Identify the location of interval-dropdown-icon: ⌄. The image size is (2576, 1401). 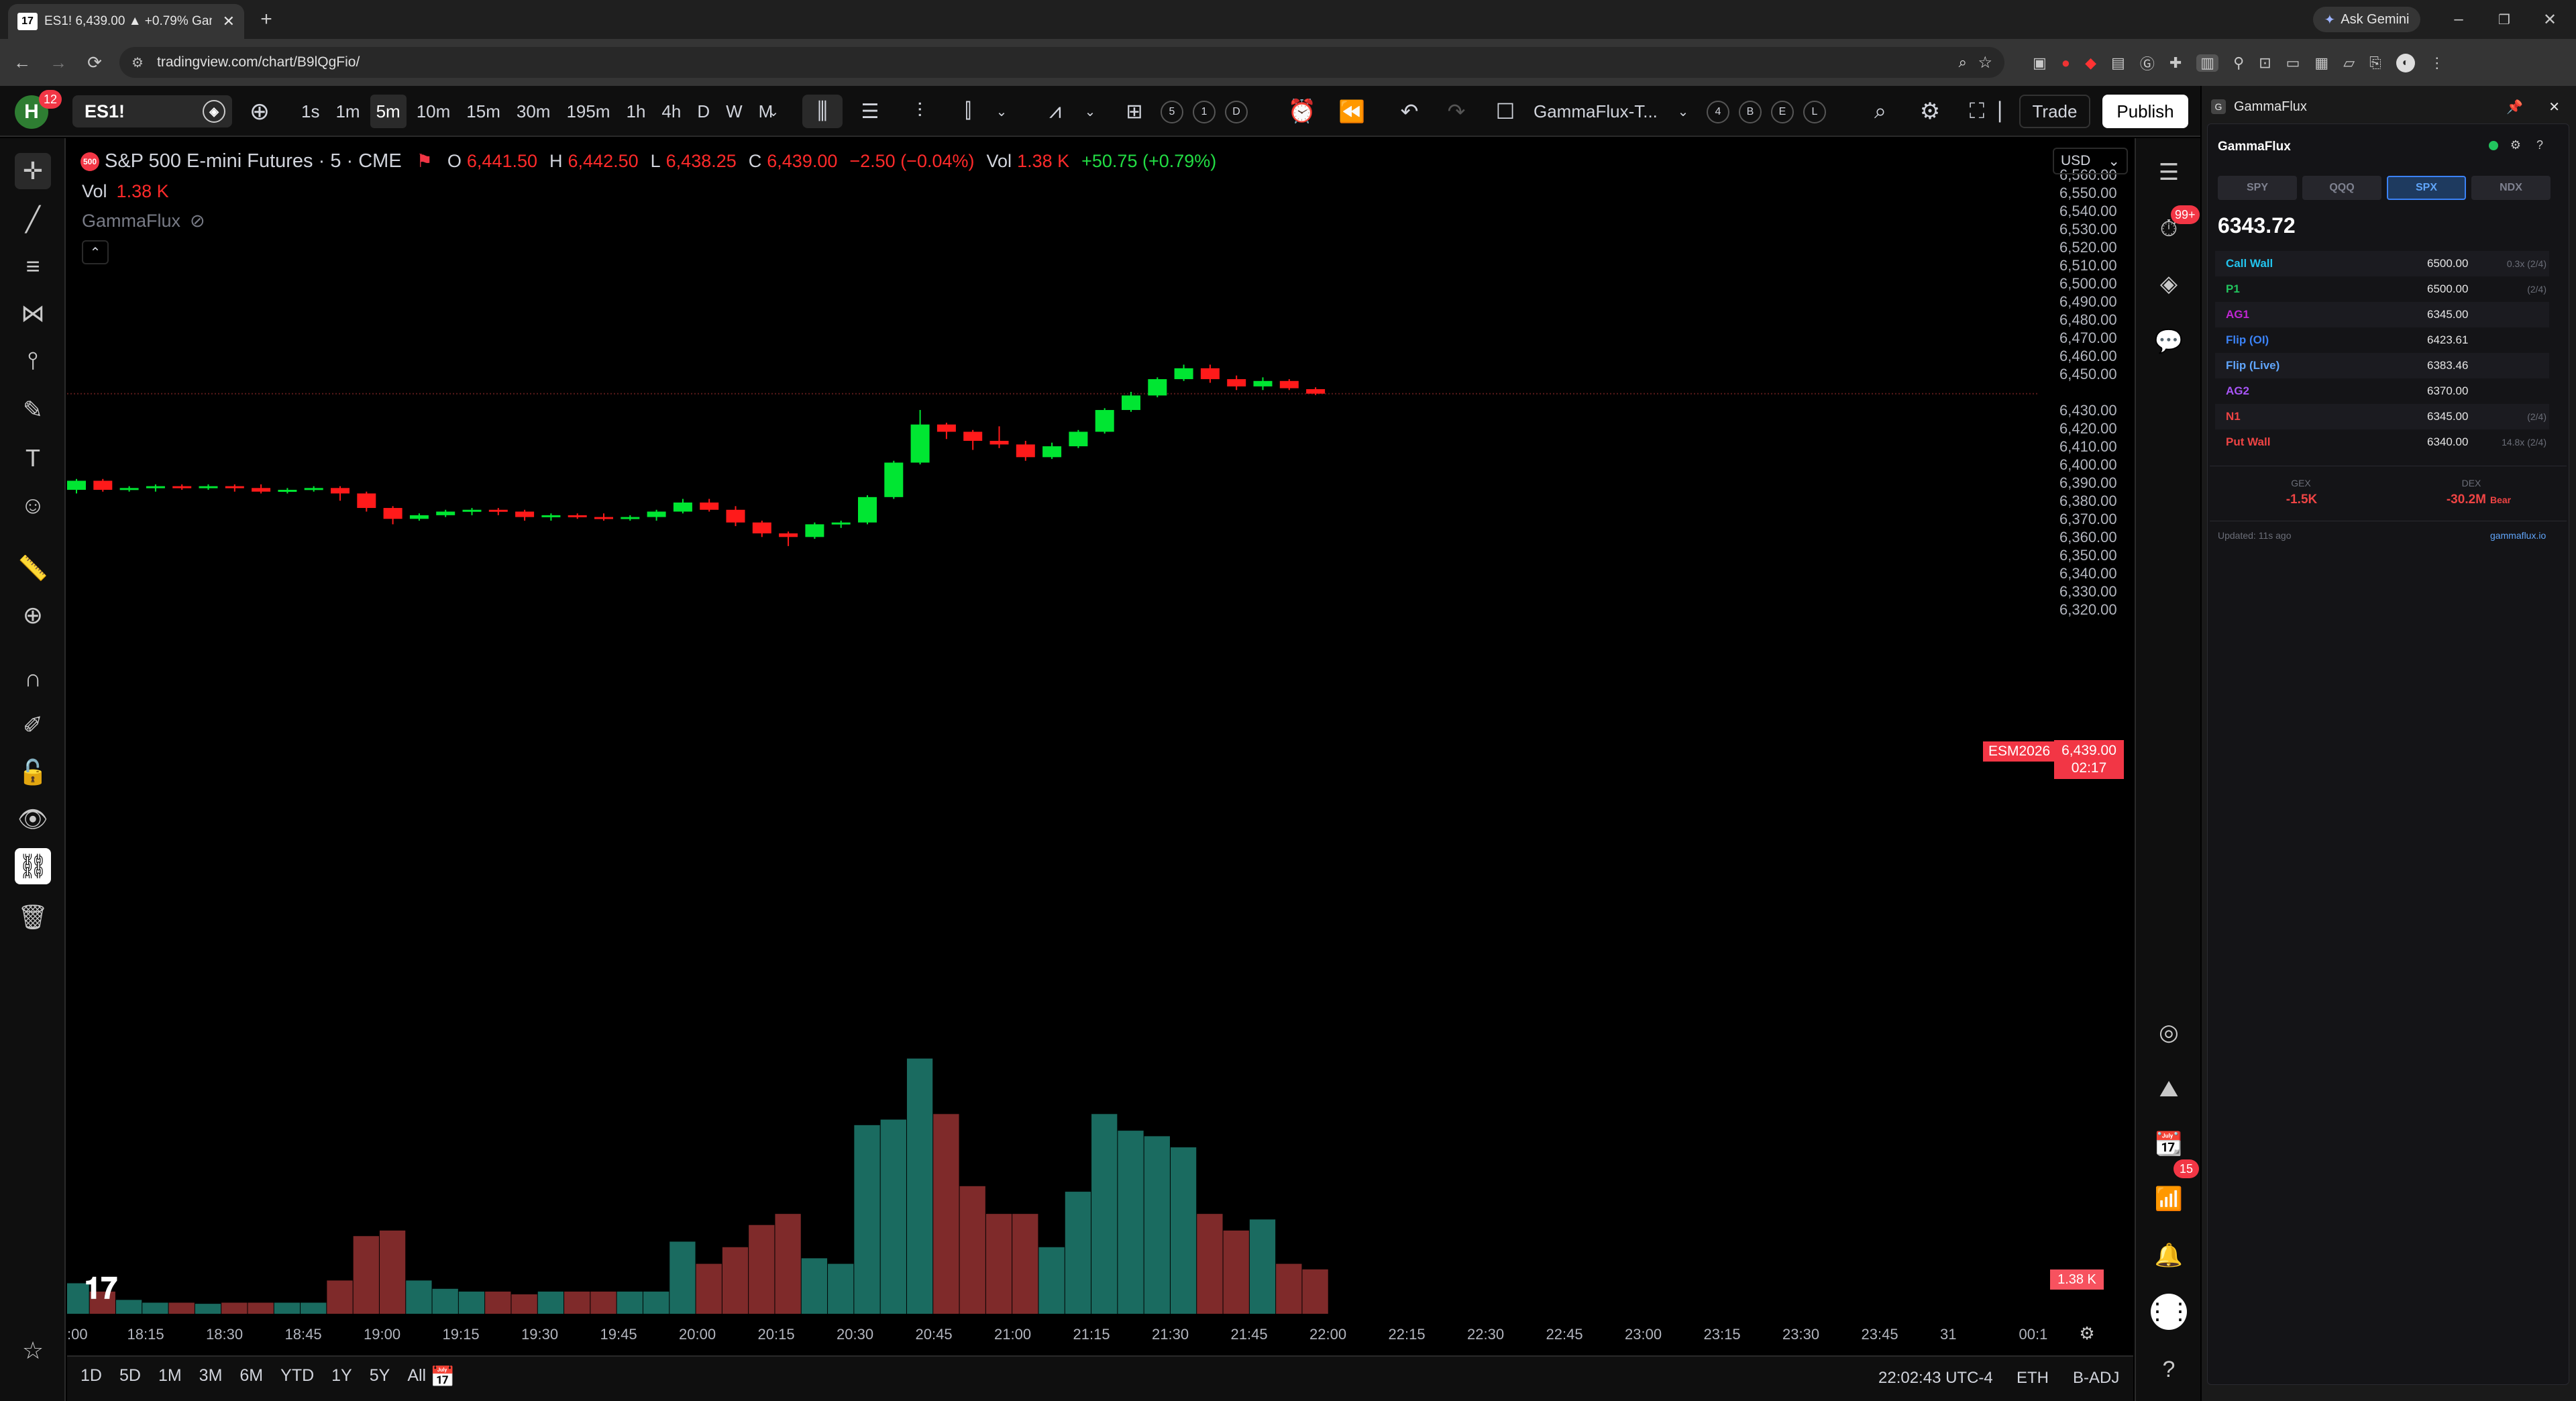
(773, 112).